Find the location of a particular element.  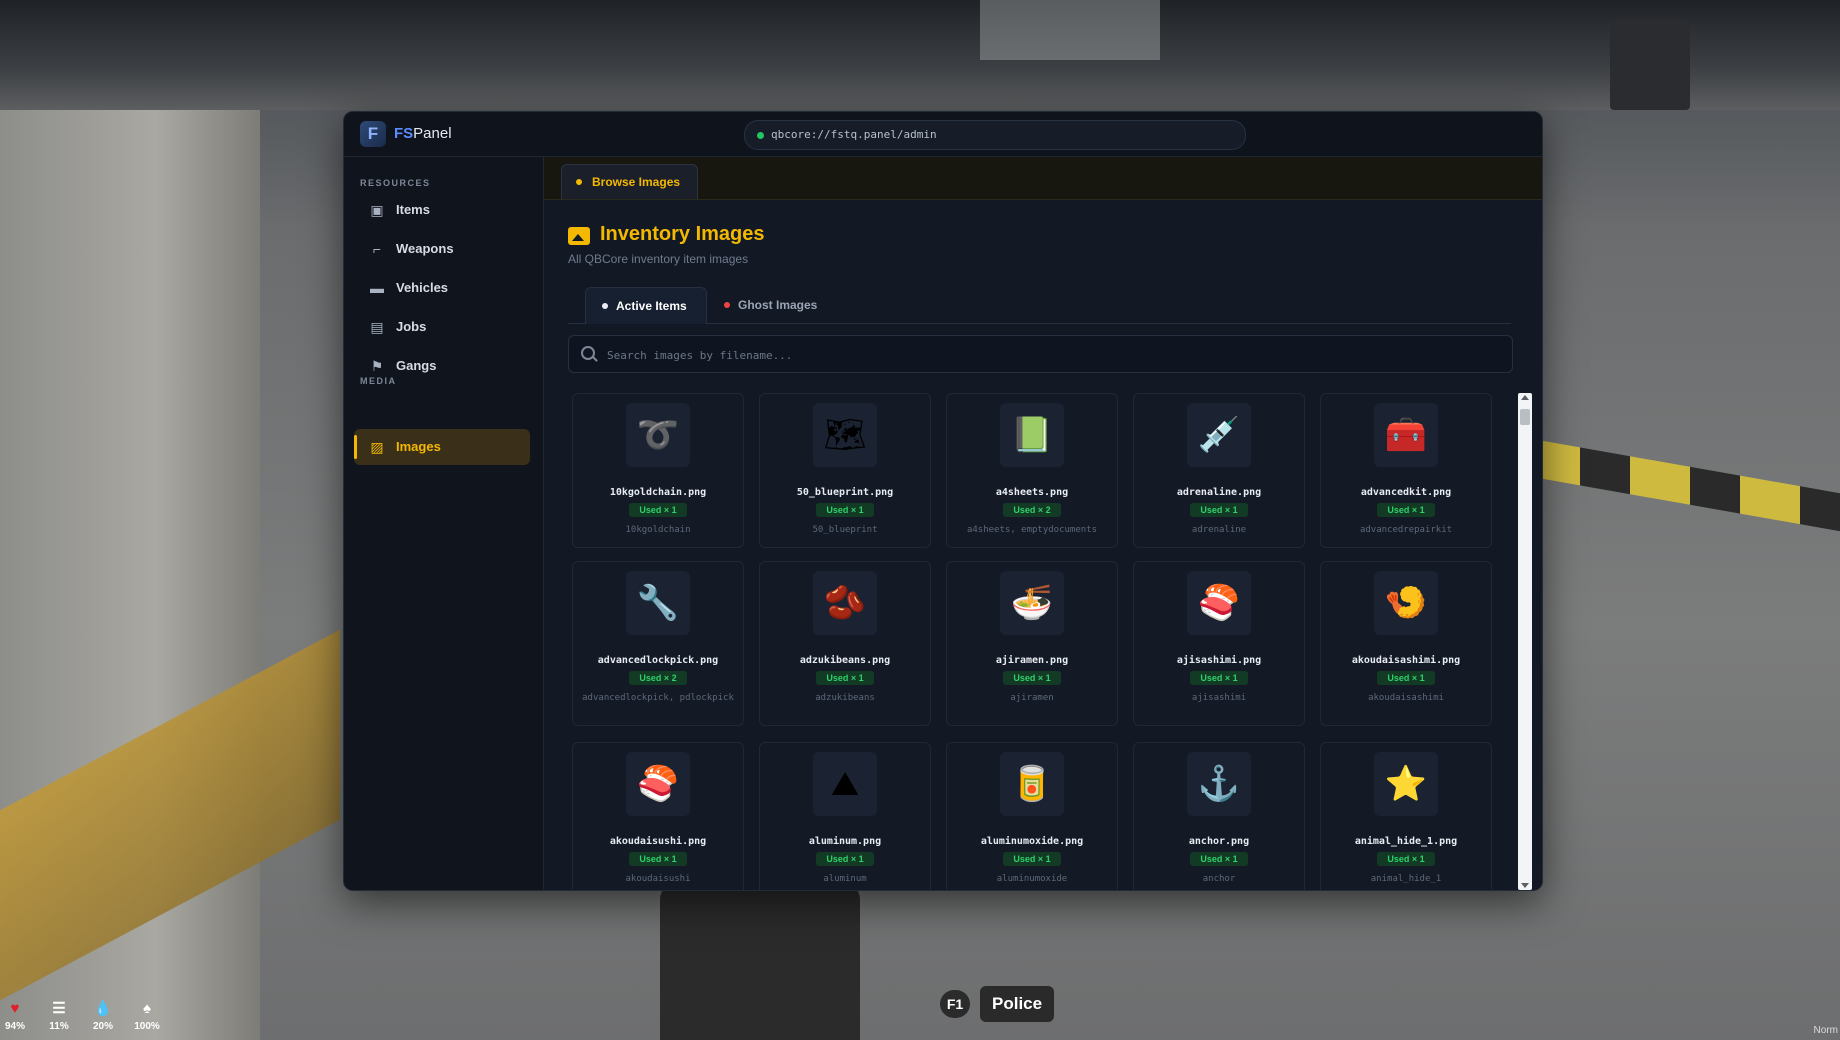

sidebar-item-weapons: ⌐ Weapons is located at coordinates (442, 249).